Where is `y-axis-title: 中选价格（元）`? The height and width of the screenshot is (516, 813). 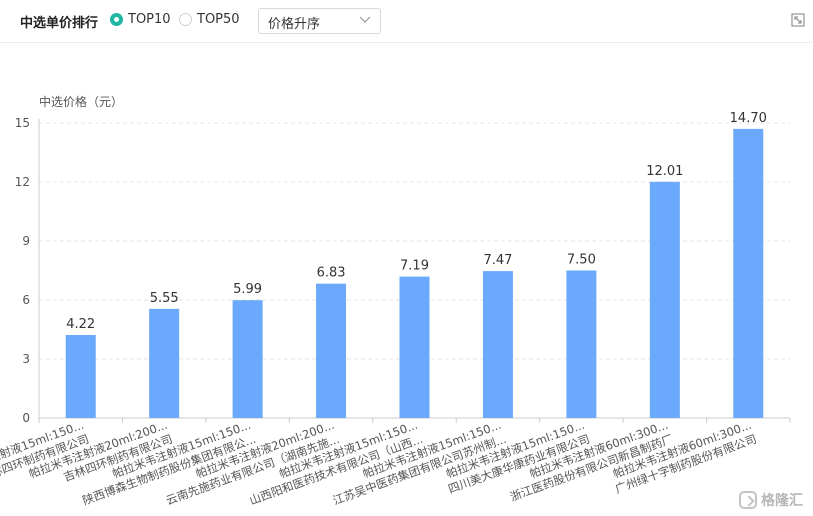
y-axis-title: 中选价格（元） is located at coordinates (81, 101).